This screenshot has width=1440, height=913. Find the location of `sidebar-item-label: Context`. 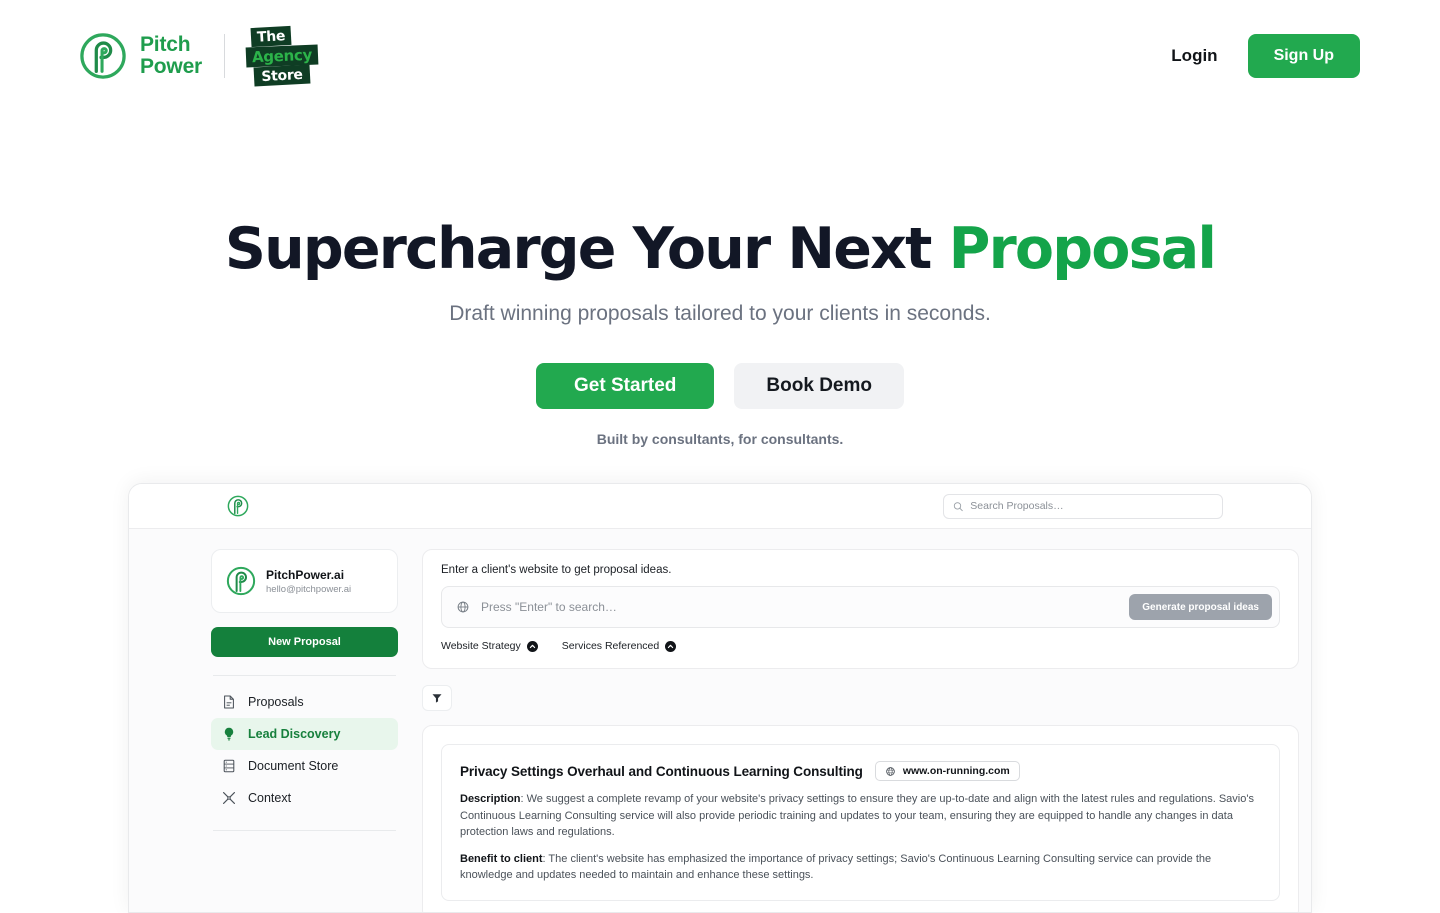

sidebar-item-label: Context is located at coordinates (270, 798).